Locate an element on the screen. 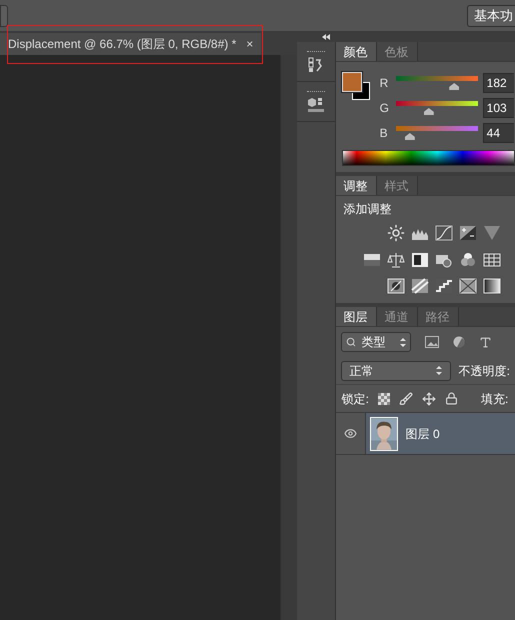 This screenshot has width=515, height=620. brush-icon is located at coordinates (406, 399).